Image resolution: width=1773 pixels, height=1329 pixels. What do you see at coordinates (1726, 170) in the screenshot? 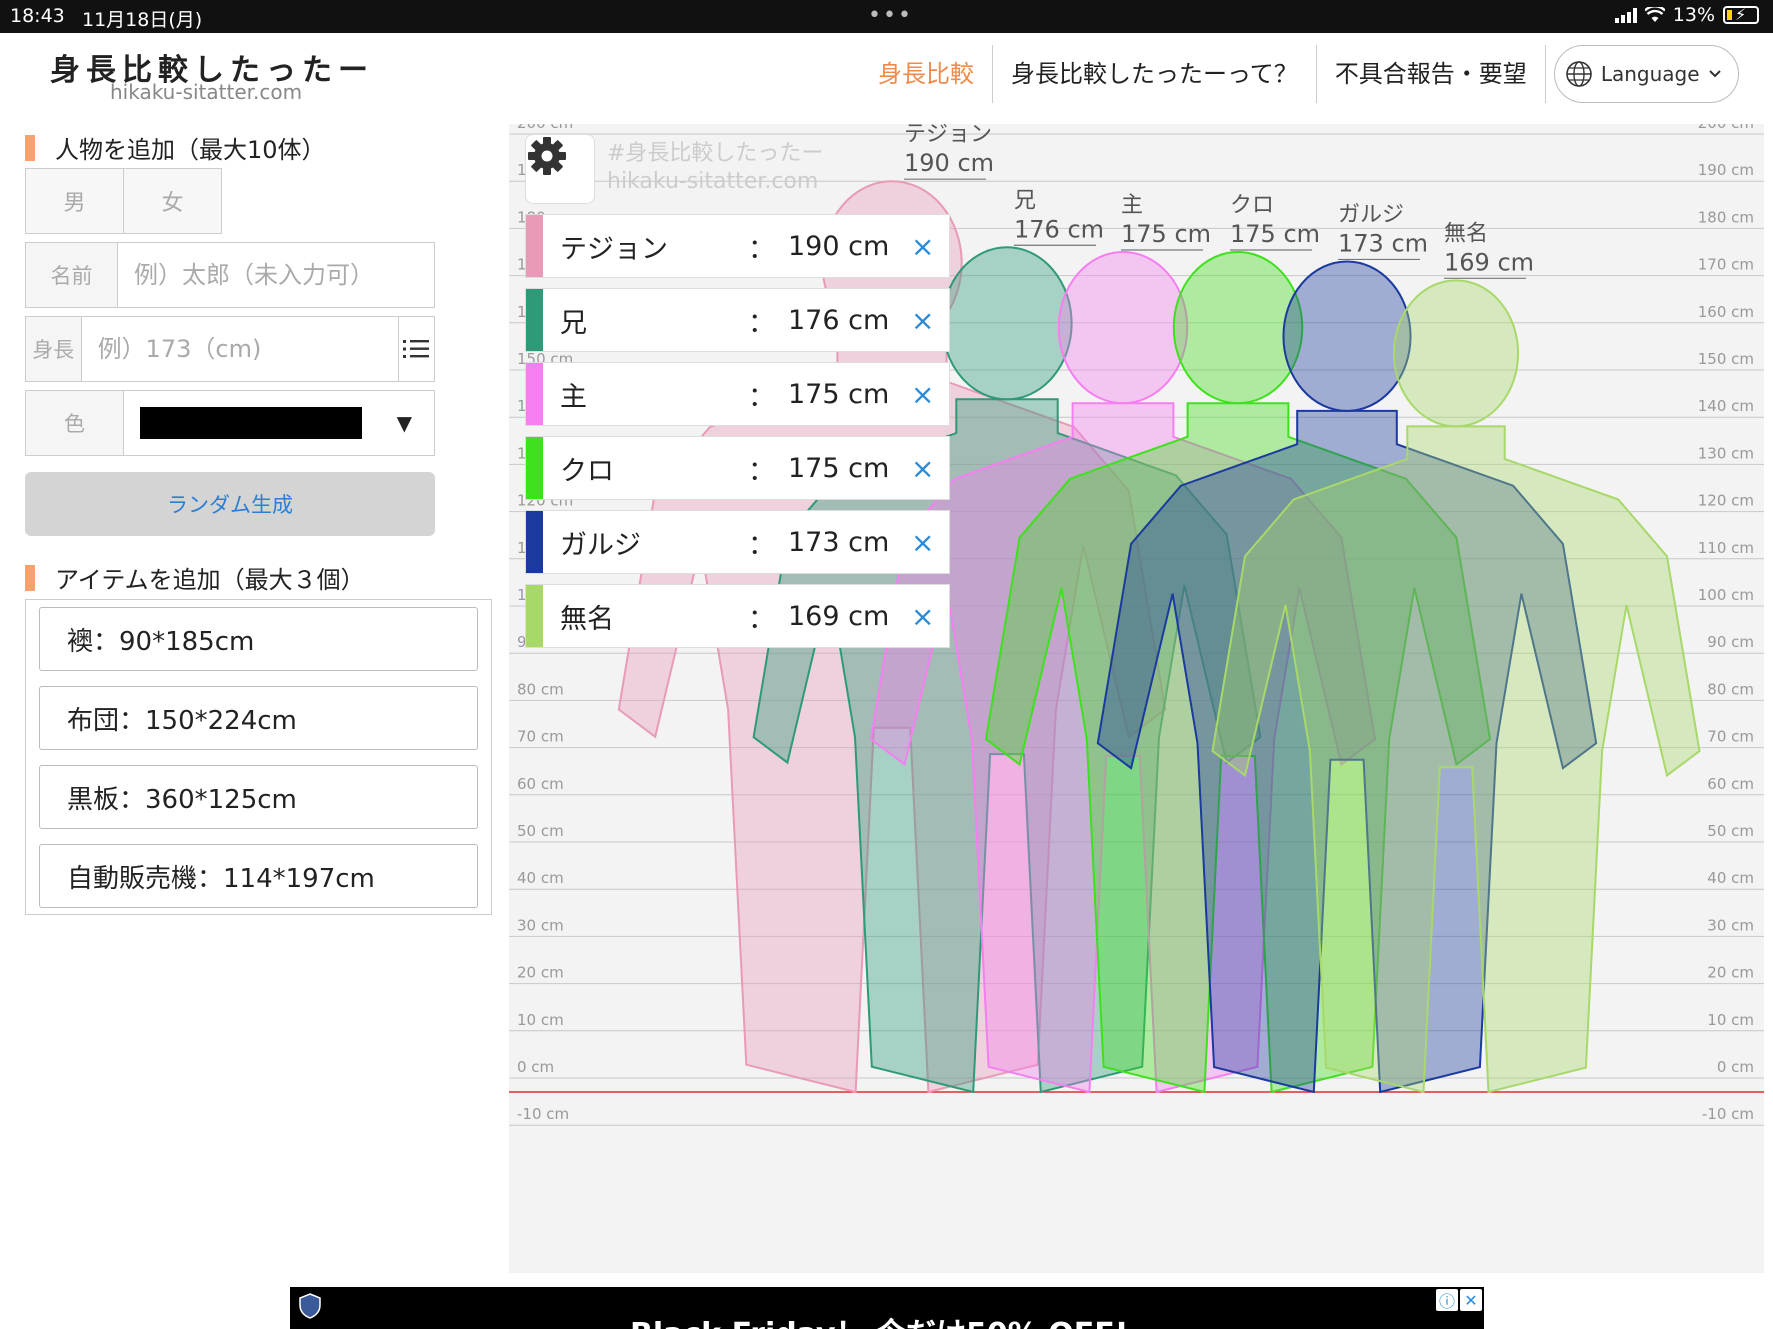
I see `y-tick-label-right: 190 cm` at bounding box center [1726, 170].